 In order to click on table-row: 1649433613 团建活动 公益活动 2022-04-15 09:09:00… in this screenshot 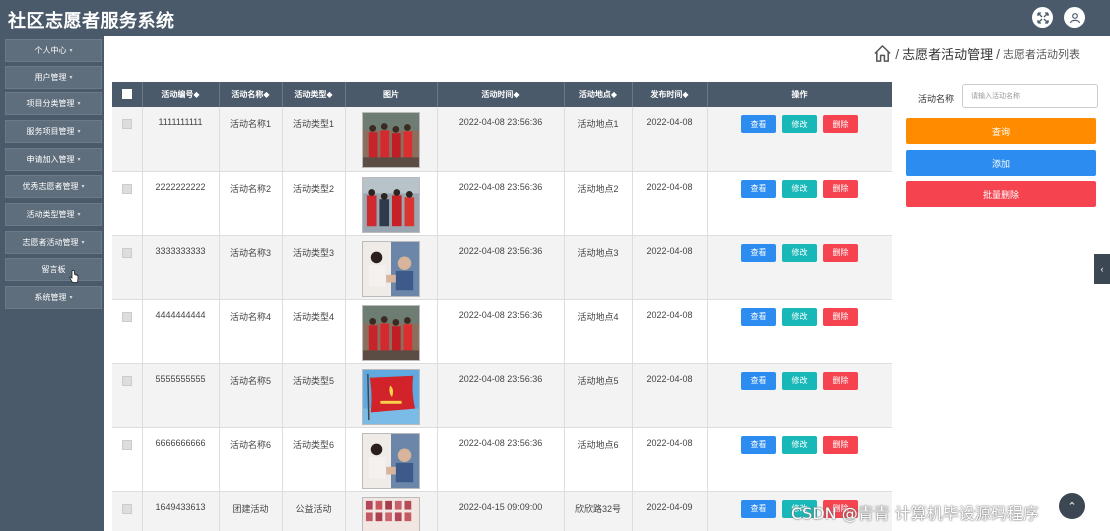, I will do `click(502, 511)`.